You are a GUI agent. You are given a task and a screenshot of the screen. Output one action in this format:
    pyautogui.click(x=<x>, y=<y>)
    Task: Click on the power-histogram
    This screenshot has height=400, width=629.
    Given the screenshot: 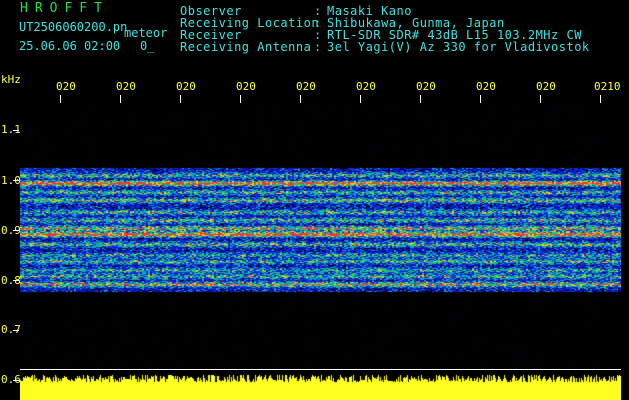 What is the action you would take?
    pyautogui.click(x=320, y=385)
    